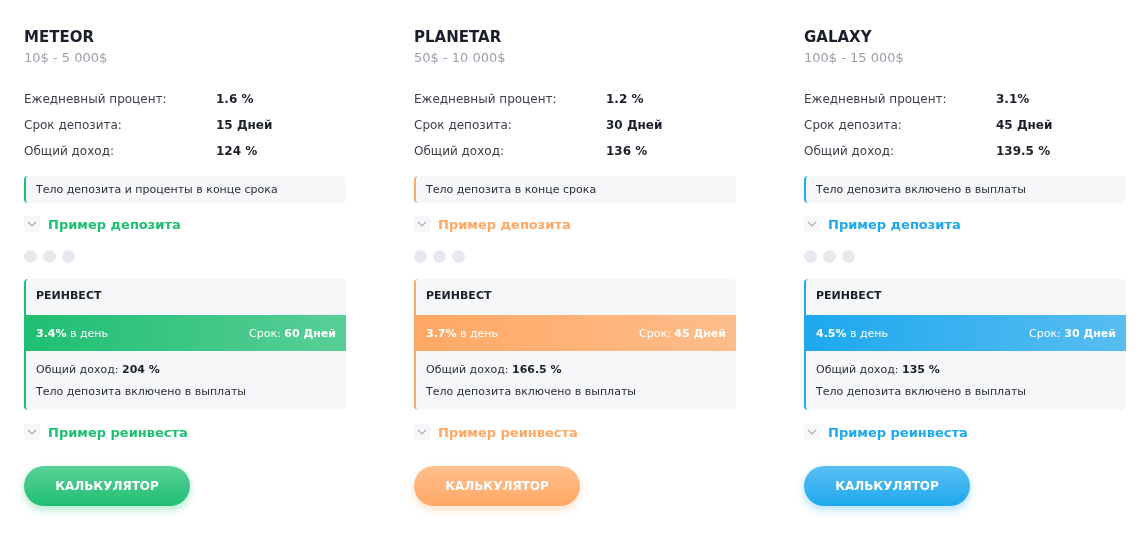  What do you see at coordinates (1072, 333) in the screenshot?
I see `reinvest-term: Срок: 30 Дней` at bounding box center [1072, 333].